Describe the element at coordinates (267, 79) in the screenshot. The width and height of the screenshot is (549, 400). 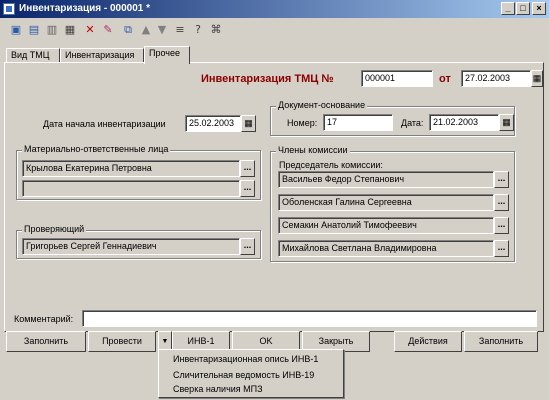
I see `doc-title: Инвентаризация ТМЦ №` at that location.